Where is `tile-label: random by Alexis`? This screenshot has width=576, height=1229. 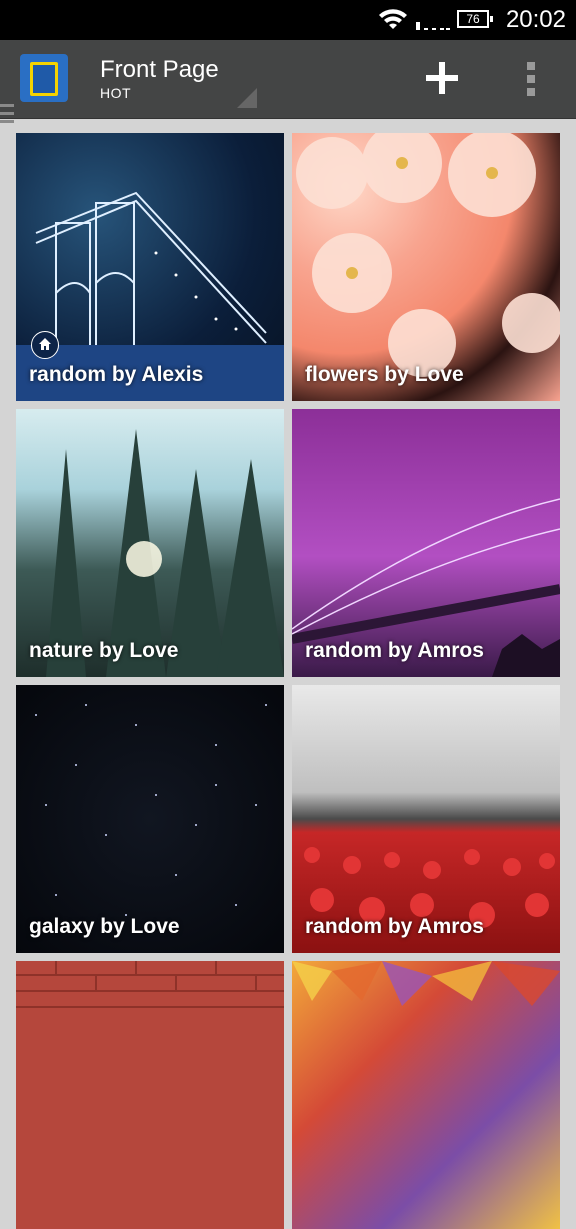 tile-label: random by Alexis is located at coordinates (116, 374).